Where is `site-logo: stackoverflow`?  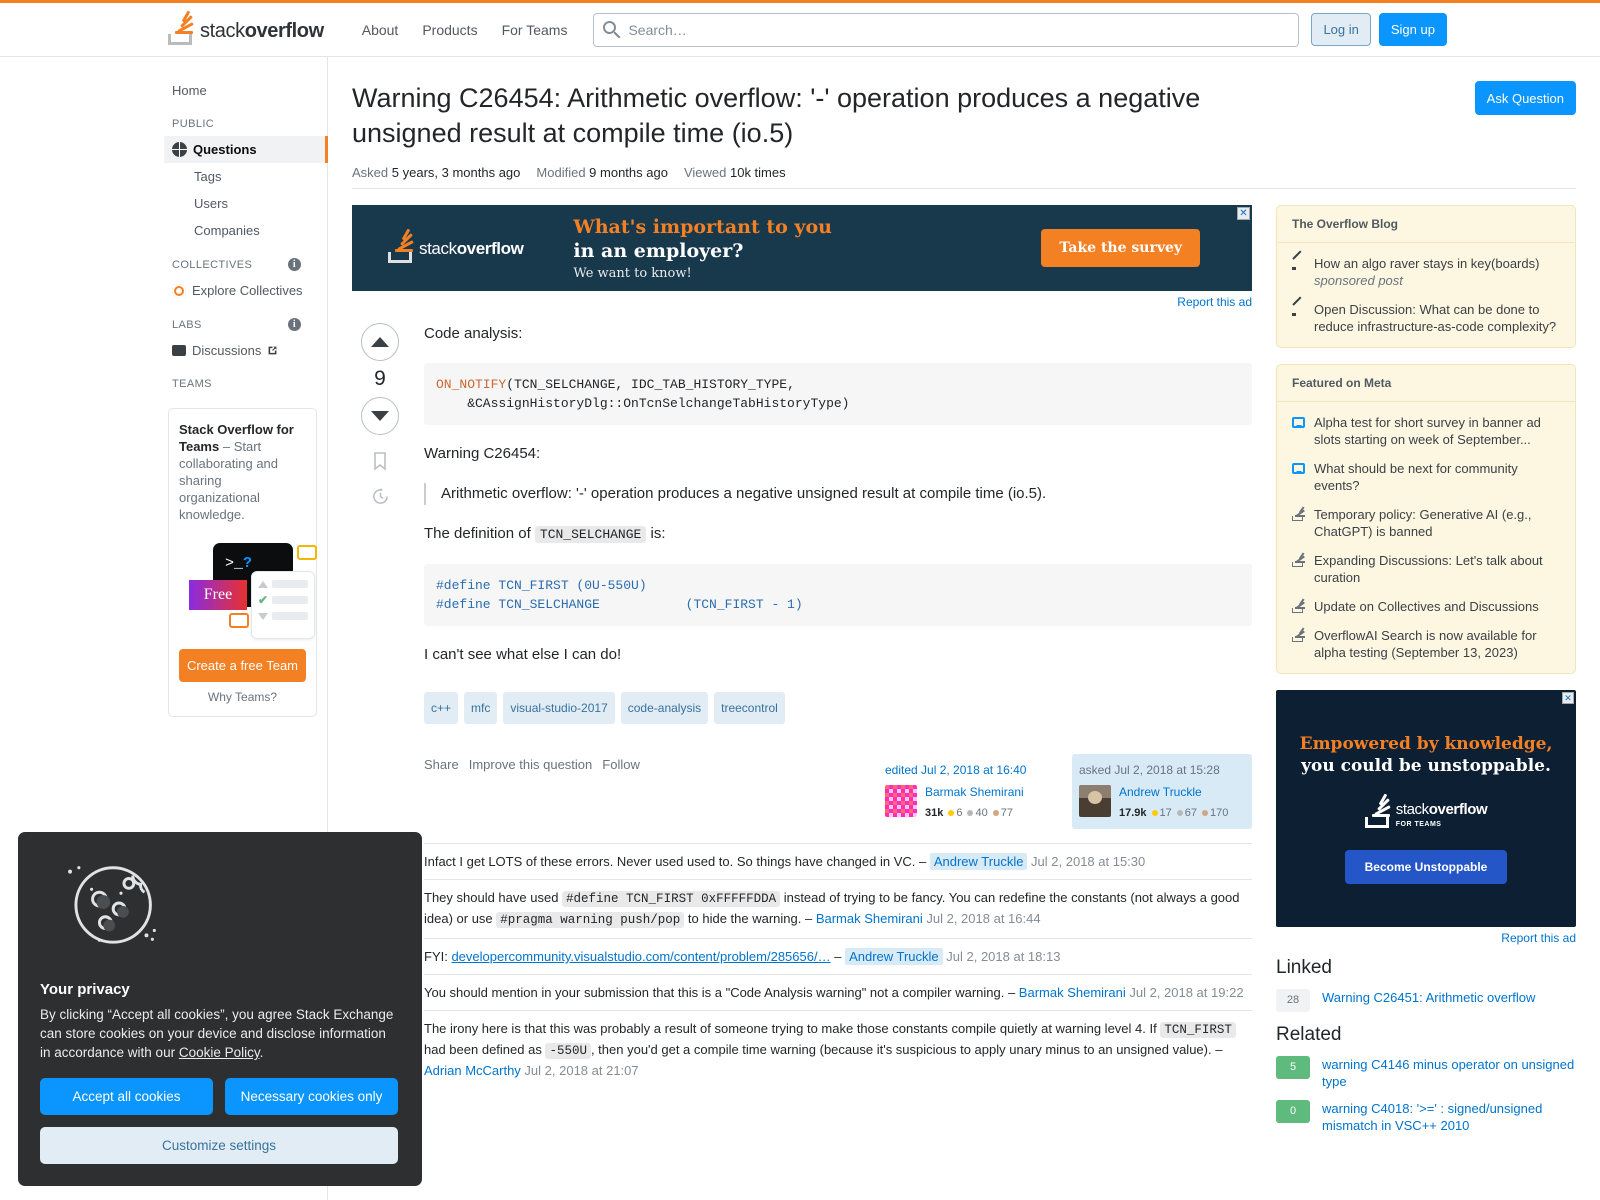
site-logo: stackoverflow is located at coordinates (246, 27).